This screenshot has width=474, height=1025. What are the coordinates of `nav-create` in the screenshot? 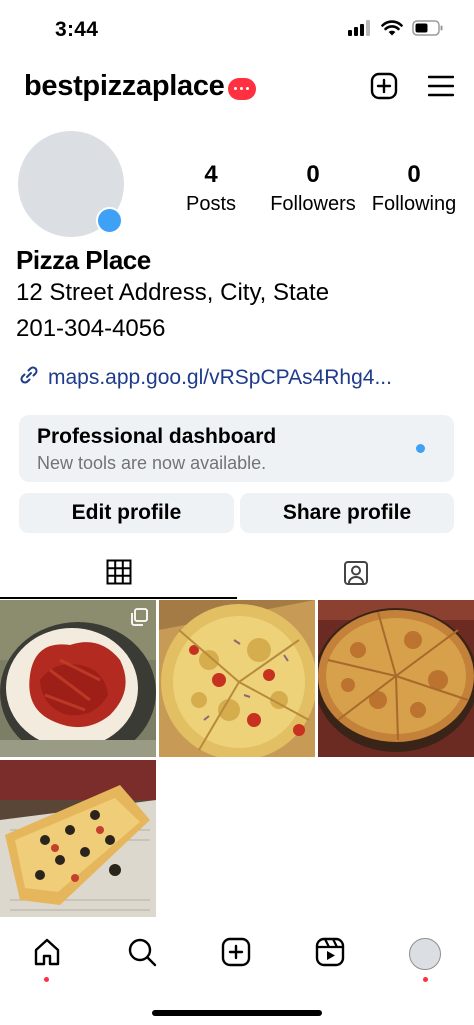 It's located at (236, 954).